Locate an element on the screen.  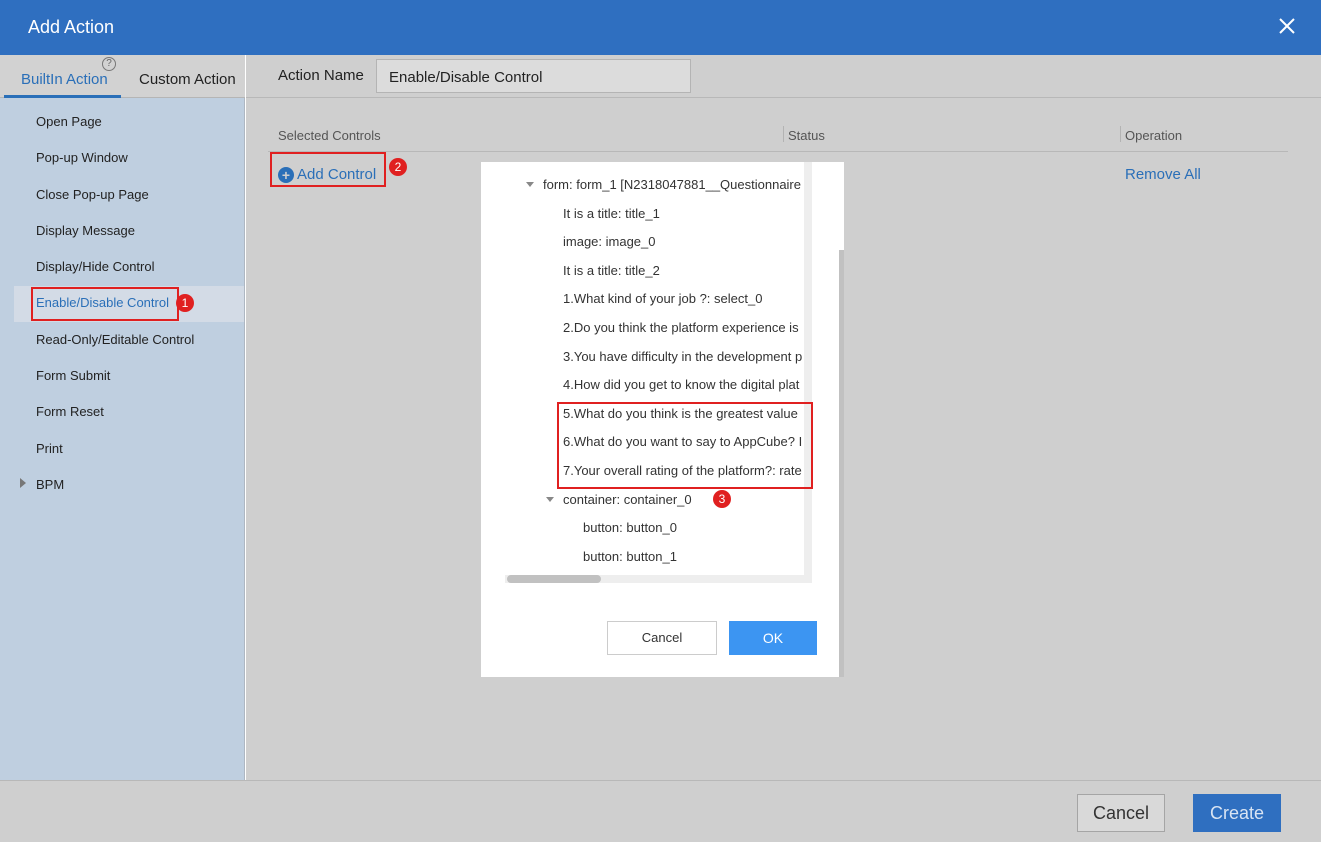
menu-item-bpm: BPM is located at coordinates (50, 484).